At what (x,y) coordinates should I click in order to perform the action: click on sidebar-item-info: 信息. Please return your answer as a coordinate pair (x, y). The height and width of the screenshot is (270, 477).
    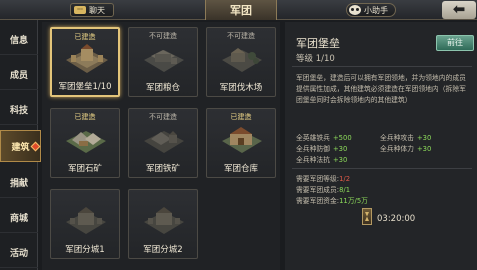
    Looking at the image, I should click on (19, 40).